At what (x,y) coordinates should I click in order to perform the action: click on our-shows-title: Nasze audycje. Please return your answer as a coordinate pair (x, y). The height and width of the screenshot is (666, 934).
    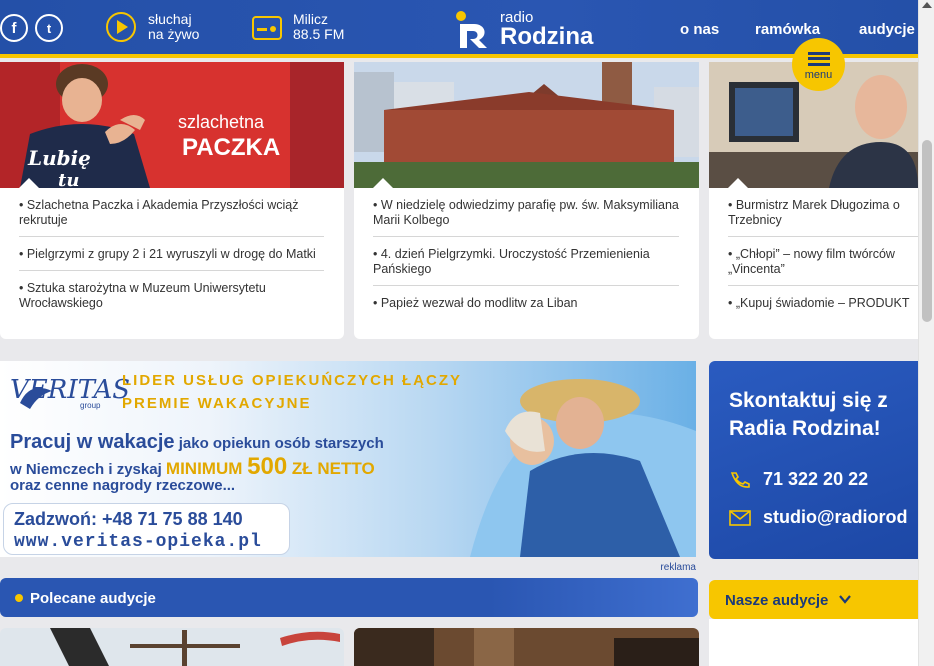
    Looking at the image, I should click on (777, 600).